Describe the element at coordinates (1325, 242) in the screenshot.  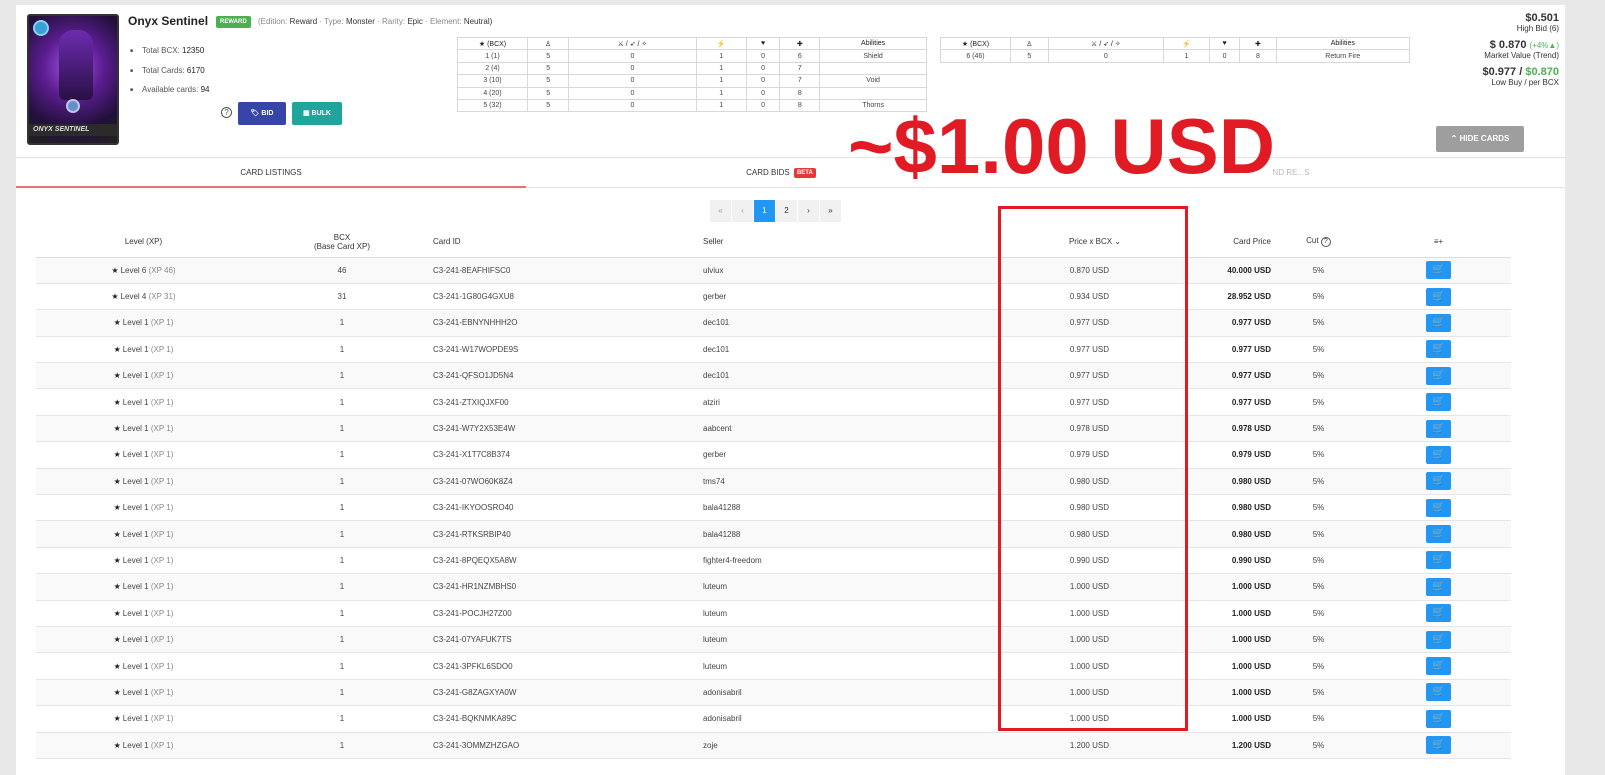
I see `cut-help-icon: ?` at that location.